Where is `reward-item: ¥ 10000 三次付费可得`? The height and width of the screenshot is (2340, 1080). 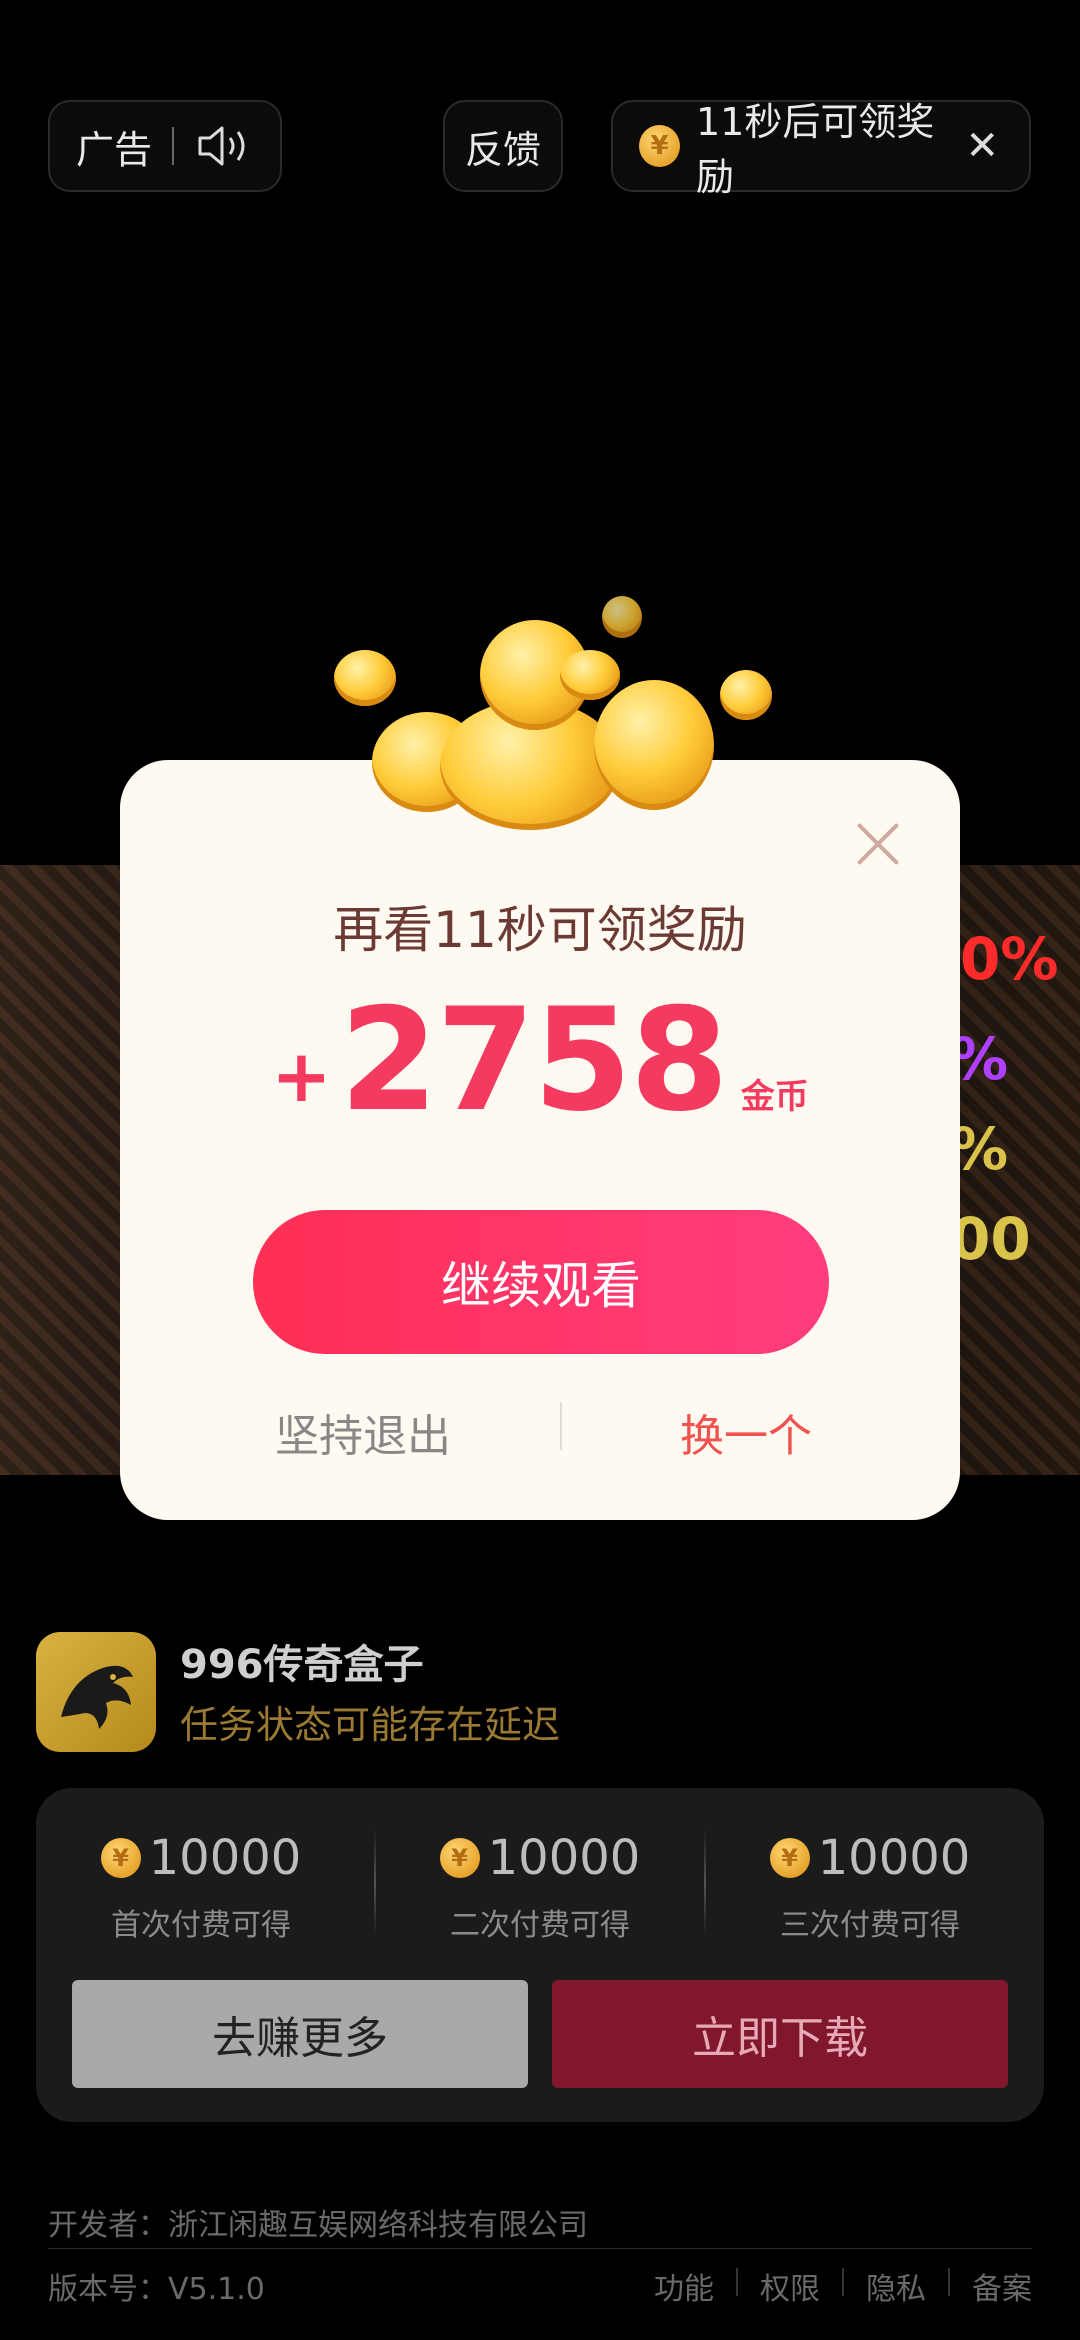 reward-item: ¥ 10000 三次付费可得 is located at coordinates (870, 1887).